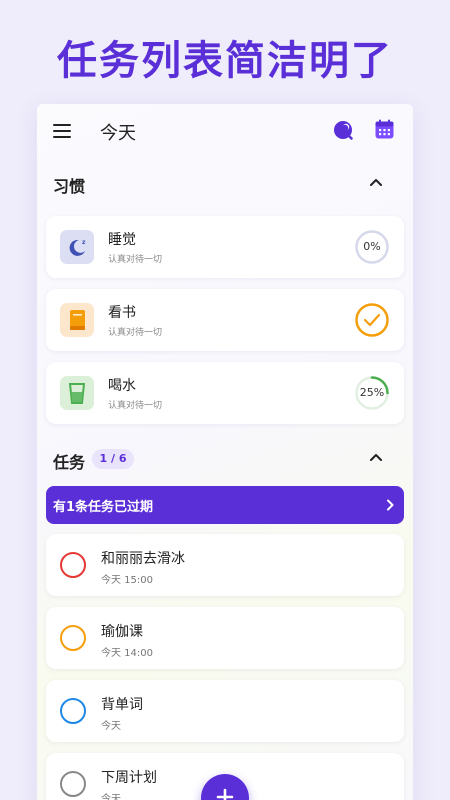  Describe the element at coordinates (376, 458) in the screenshot. I see `collapse-tasks-chevron-up-icon` at that location.